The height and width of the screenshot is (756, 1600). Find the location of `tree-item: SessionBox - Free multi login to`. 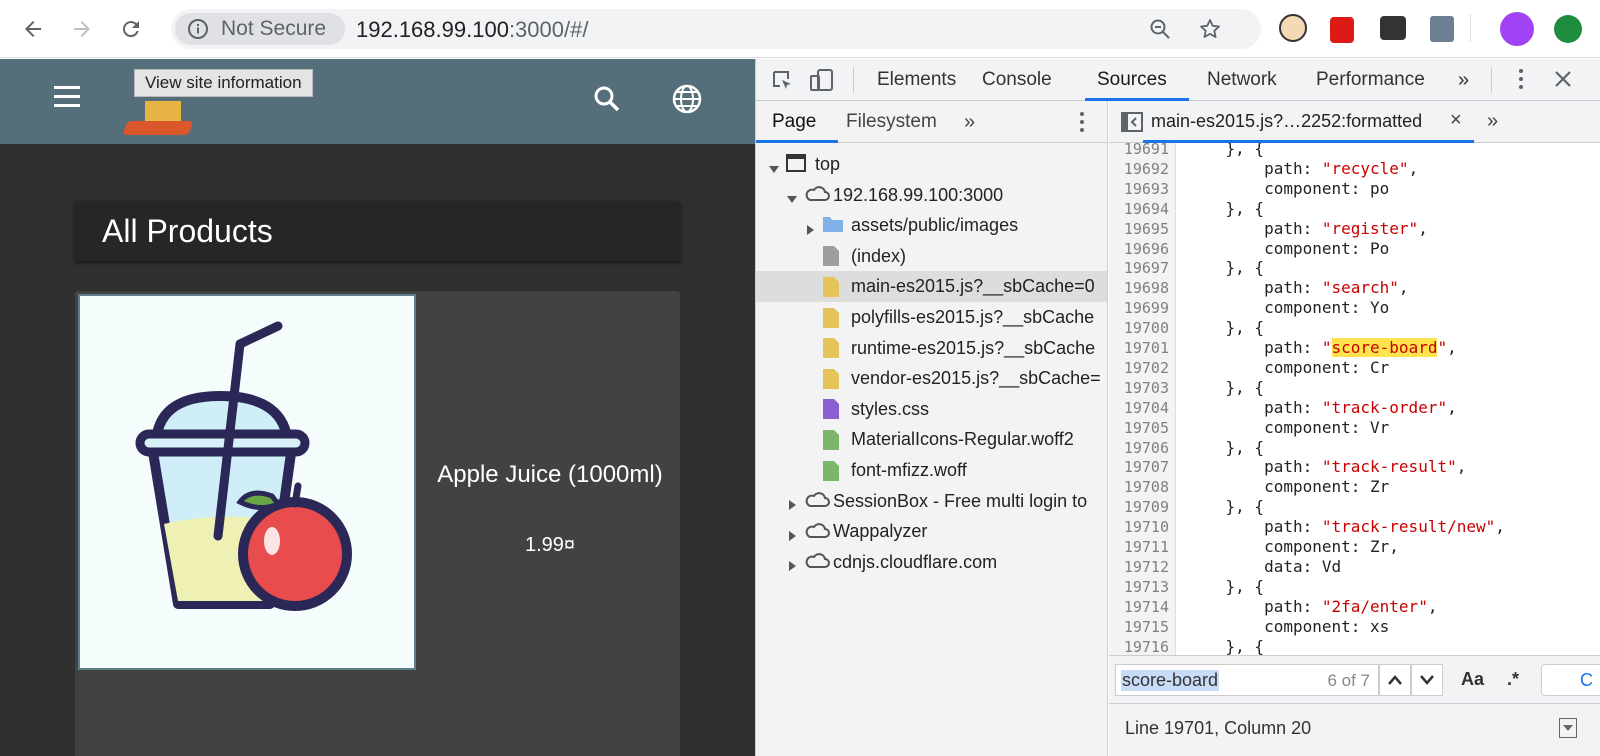

tree-item: SessionBox - Free multi login to is located at coordinates (931, 501).